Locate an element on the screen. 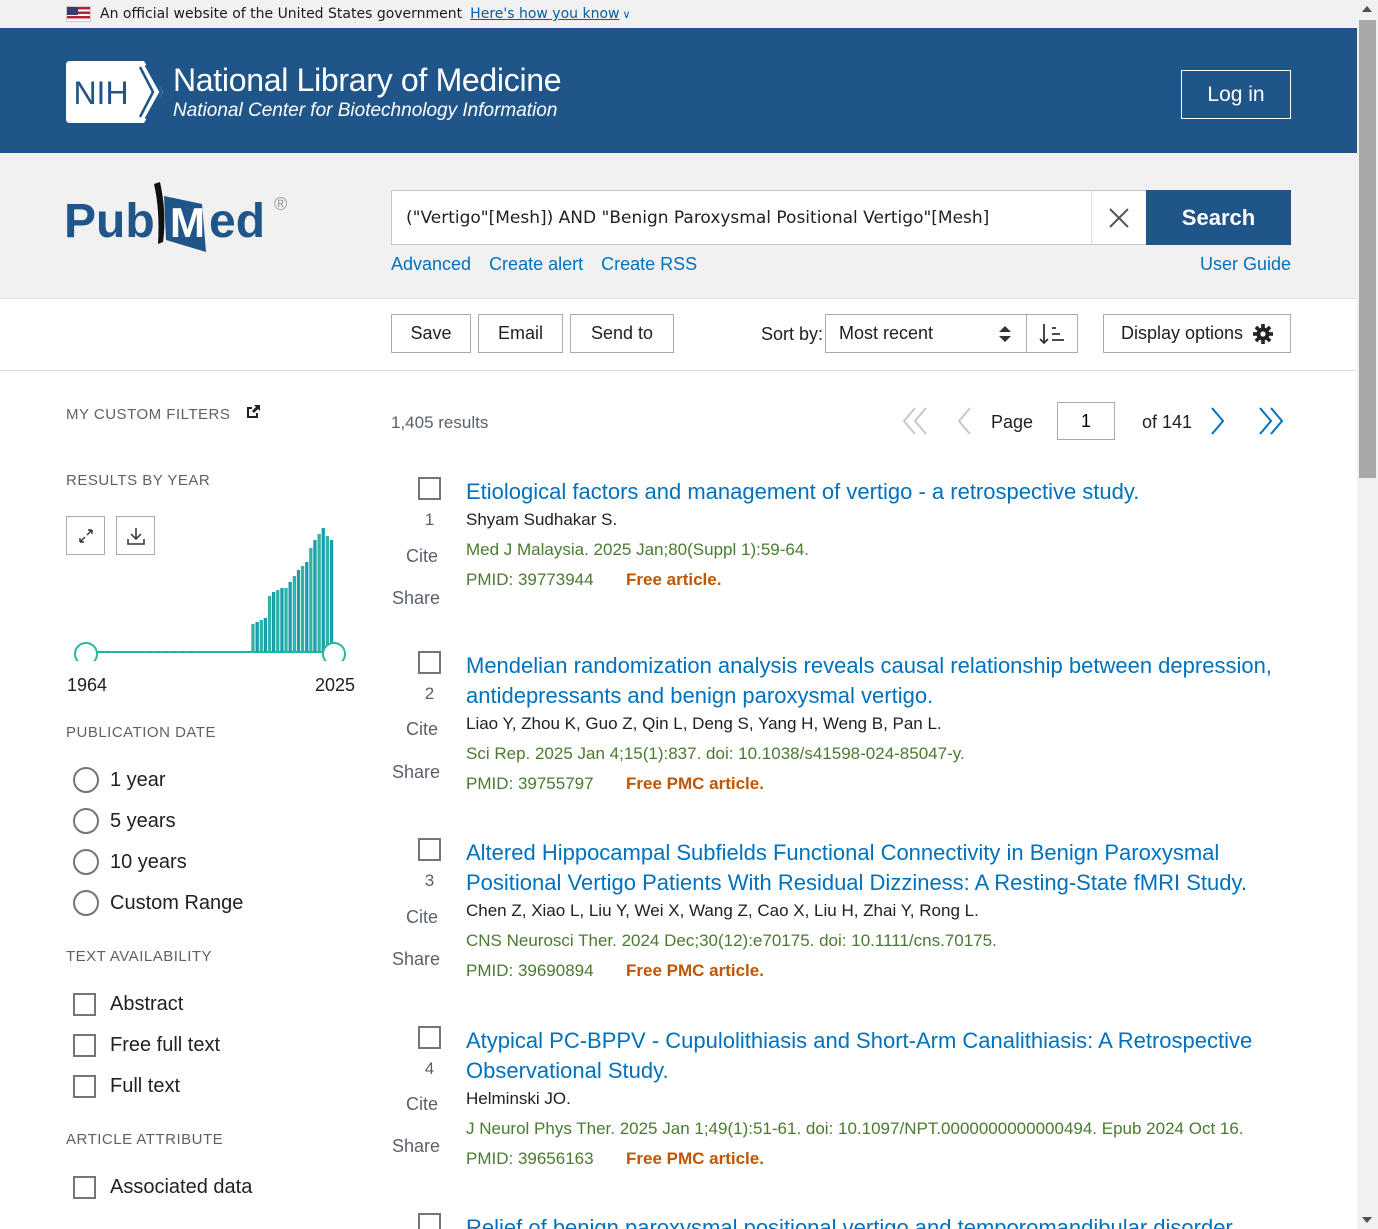  search-button: Search is located at coordinates (1218, 217).